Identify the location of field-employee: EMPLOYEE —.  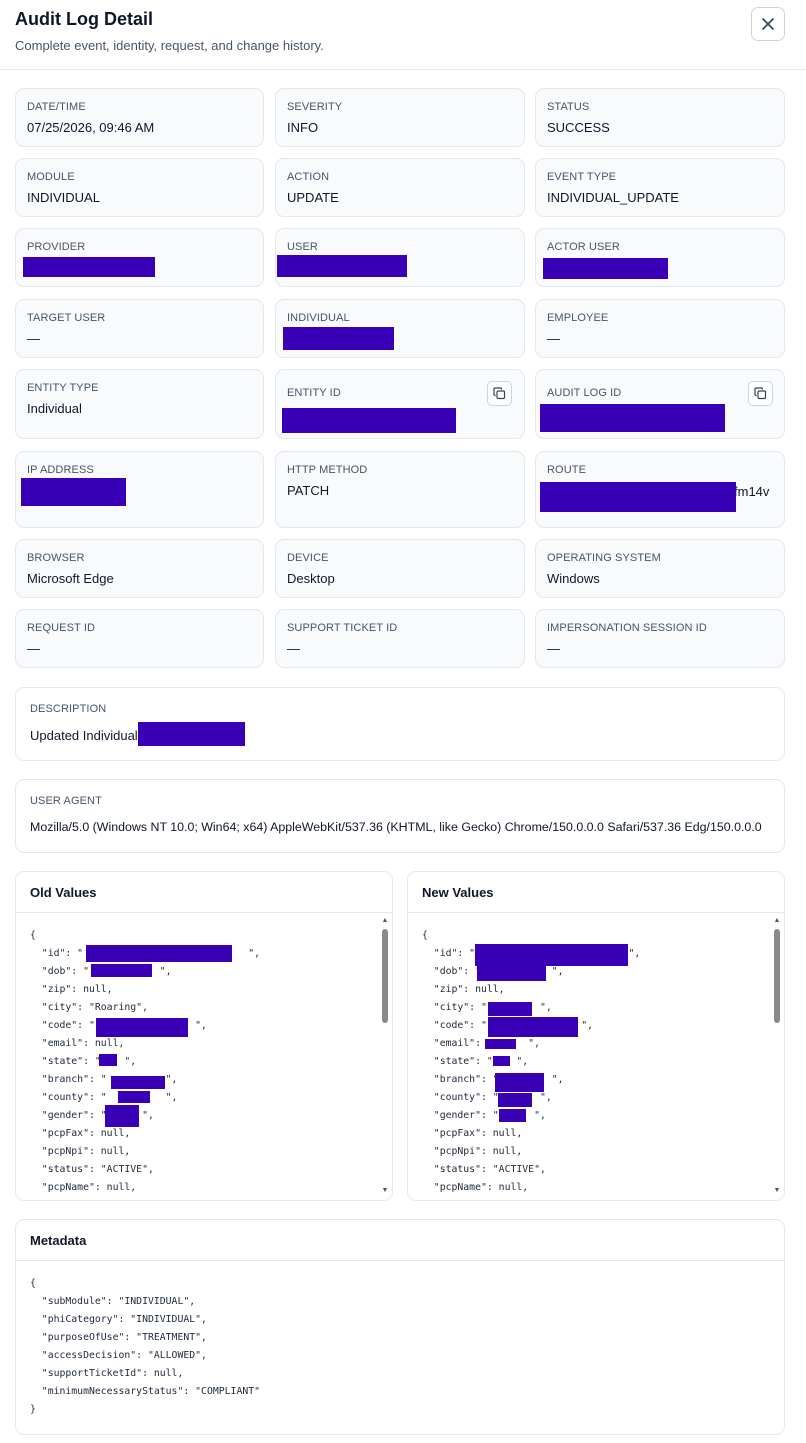
(660, 328).